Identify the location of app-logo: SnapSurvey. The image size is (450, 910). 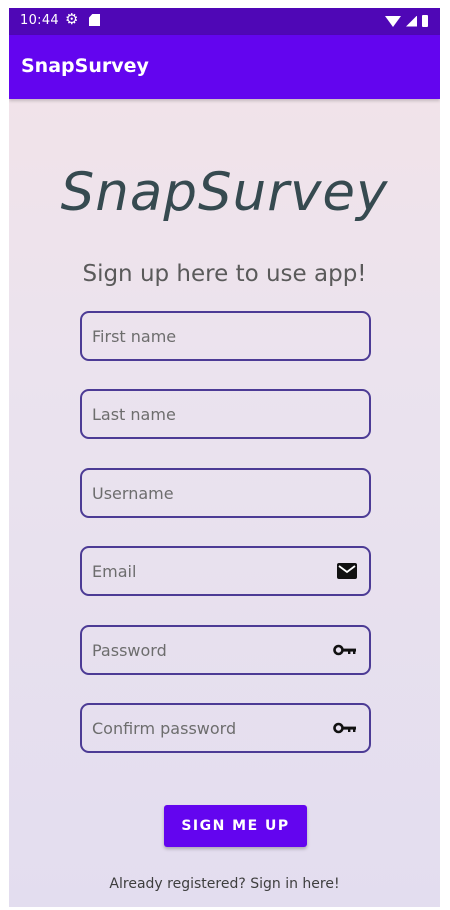
(224, 192).